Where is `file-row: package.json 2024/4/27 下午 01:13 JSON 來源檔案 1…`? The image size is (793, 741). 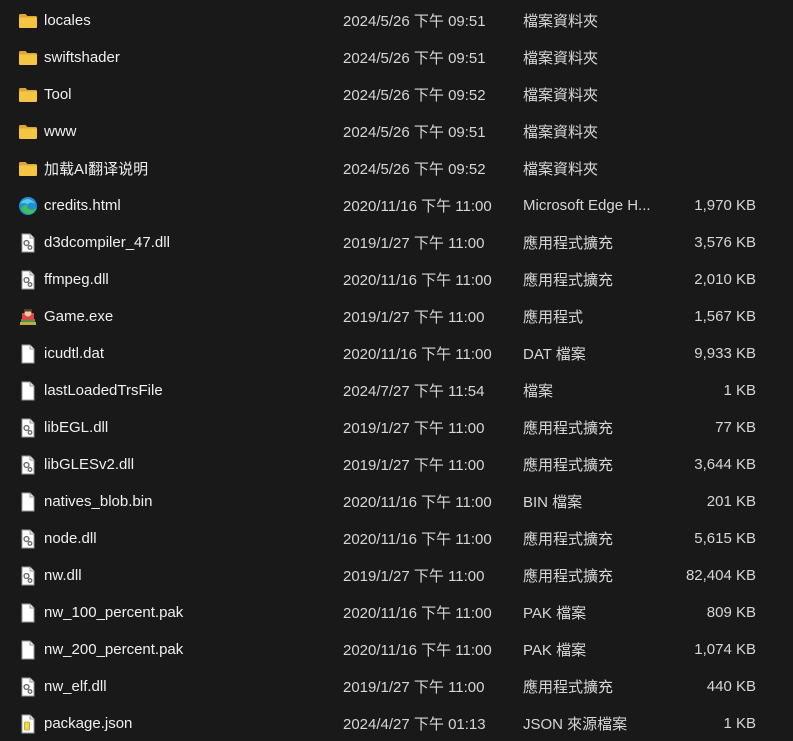 file-row: package.json 2024/4/27 下午 01:13 JSON 來源檔案 1… is located at coordinates (396, 723).